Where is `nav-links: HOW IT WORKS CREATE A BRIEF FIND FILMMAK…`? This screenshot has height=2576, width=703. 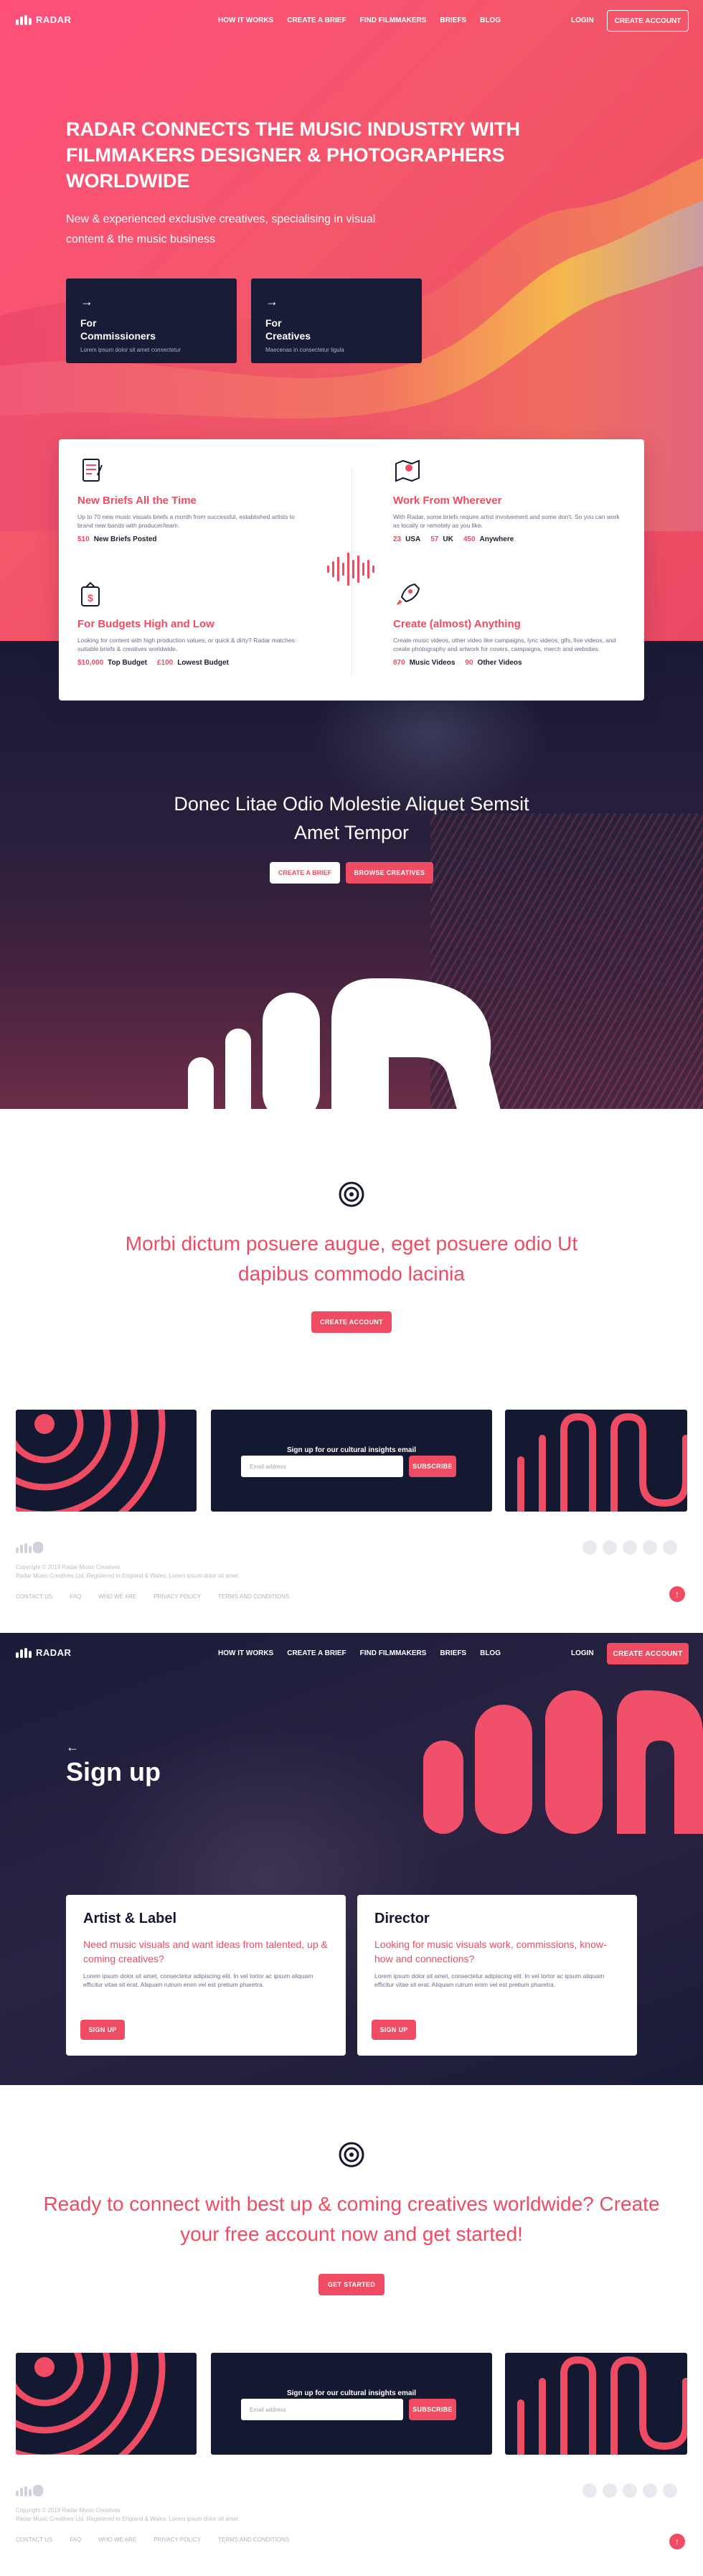 nav-links: HOW IT WORKS CREATE A BRIEF FIND FILMMAK… is located at coordinates (359, 20).